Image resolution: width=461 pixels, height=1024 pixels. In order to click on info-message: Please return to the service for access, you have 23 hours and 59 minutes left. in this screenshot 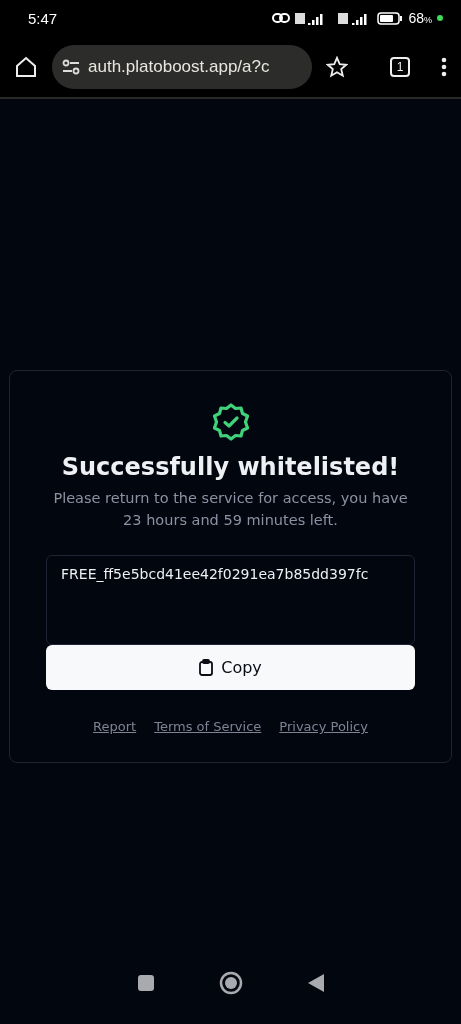, I will do `click(230, 509)`.